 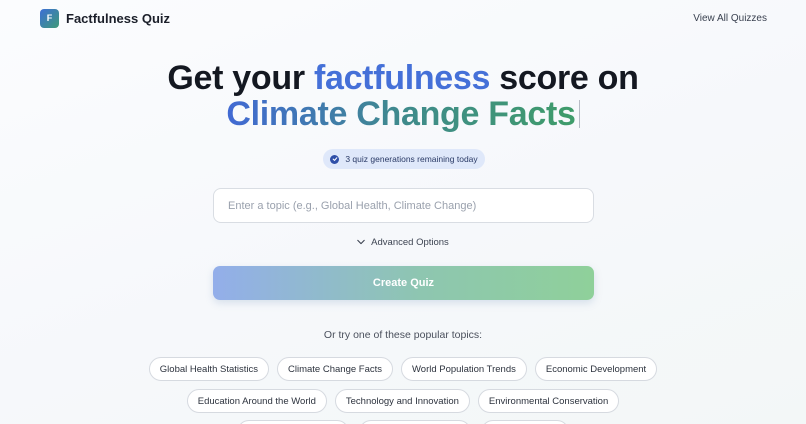 I want to click on remaining-generations-badge: 3 quiz generations remaining today, so click(x=404, y=159).